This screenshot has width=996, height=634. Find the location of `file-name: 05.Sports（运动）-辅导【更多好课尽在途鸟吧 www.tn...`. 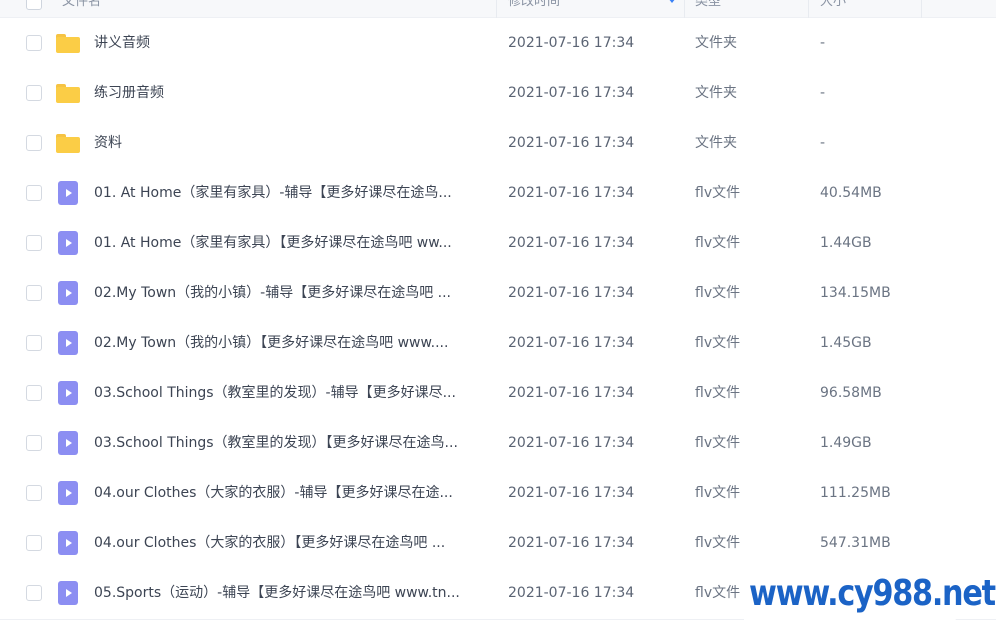

file-name: 05.Sports（运动）-辅导【更多好课尽在途鸟吧 www.tn... is located at coordinates (290, 593).